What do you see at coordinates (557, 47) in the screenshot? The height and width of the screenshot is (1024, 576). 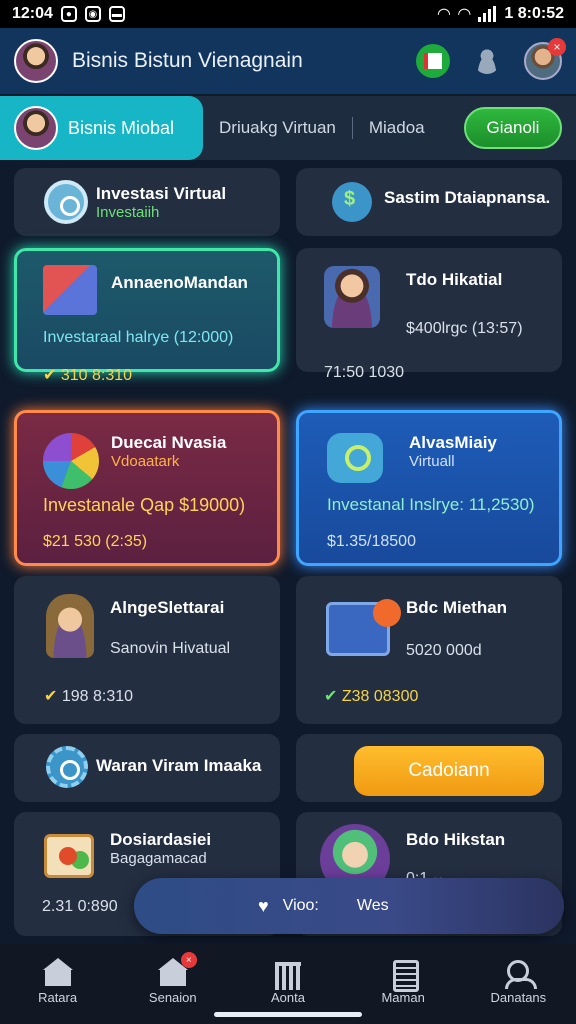 I see `close-badge: ×` at bounding box center [557, 47].